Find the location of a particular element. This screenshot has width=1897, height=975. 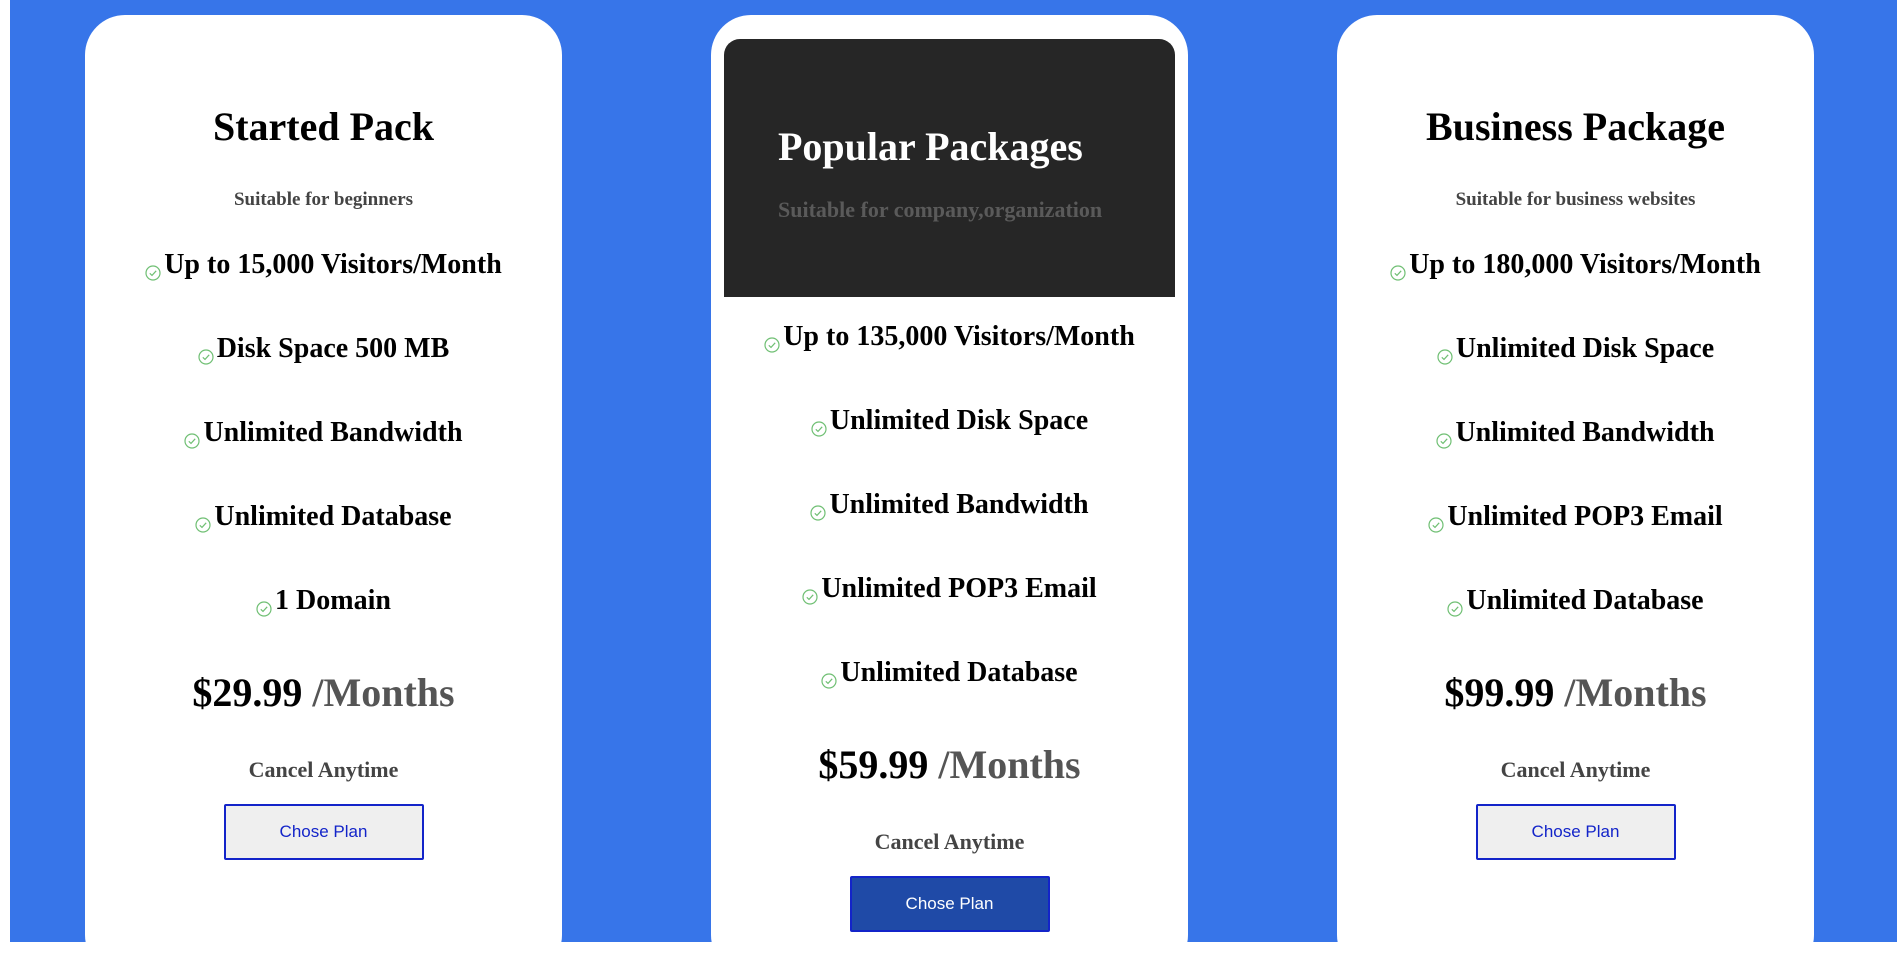

feature-label: Up to 135,000 Visitors/Month is located at coordinates (959, 336).